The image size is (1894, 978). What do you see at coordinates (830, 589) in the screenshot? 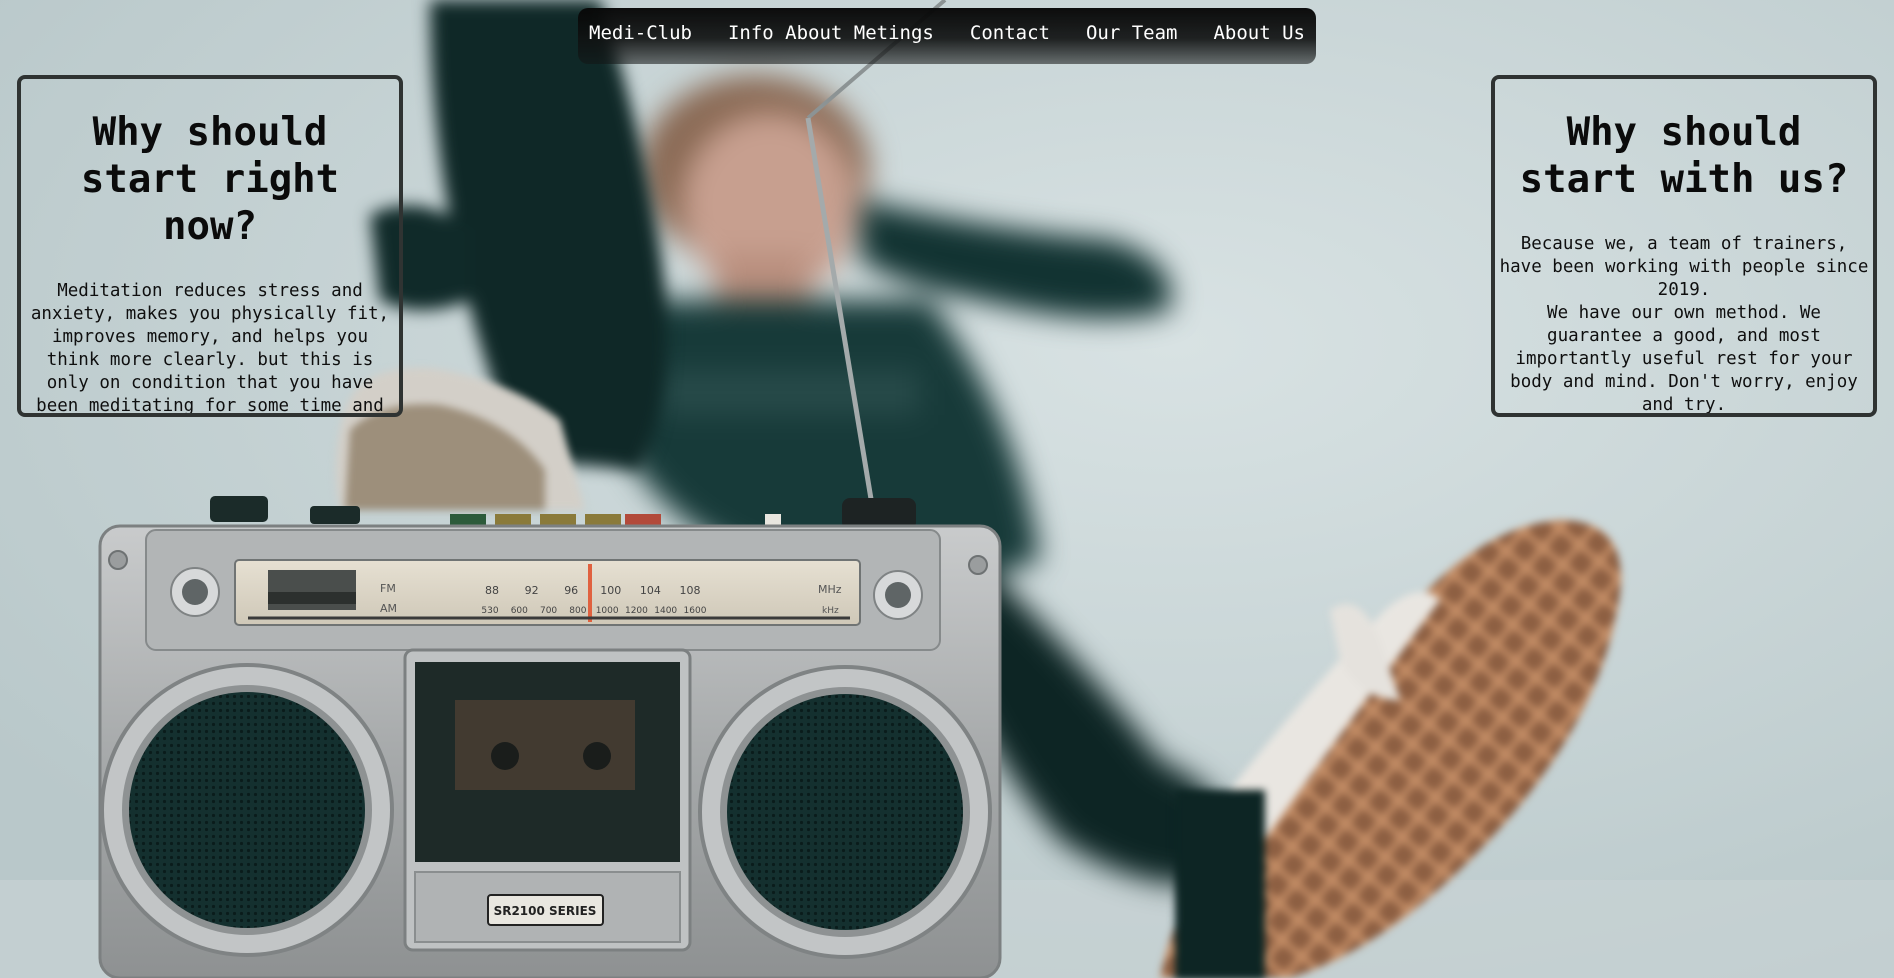
I see `dial-fm-unit: MHz` at bounding box center [830, 589].